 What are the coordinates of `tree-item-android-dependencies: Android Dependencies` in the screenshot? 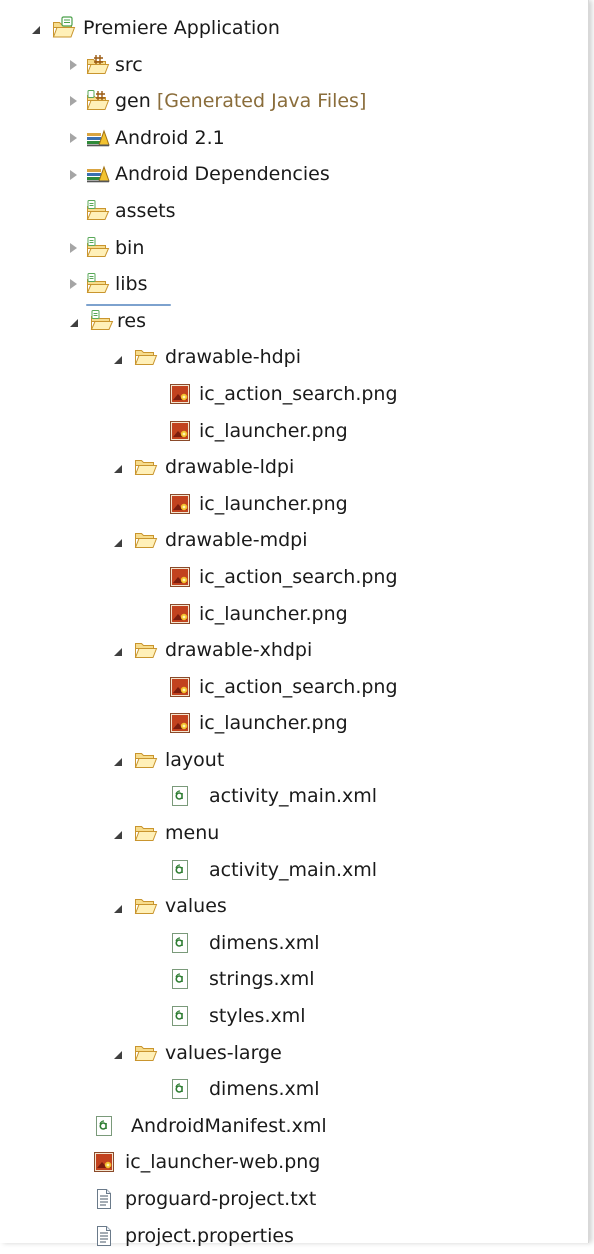 It's located at (294, 174).